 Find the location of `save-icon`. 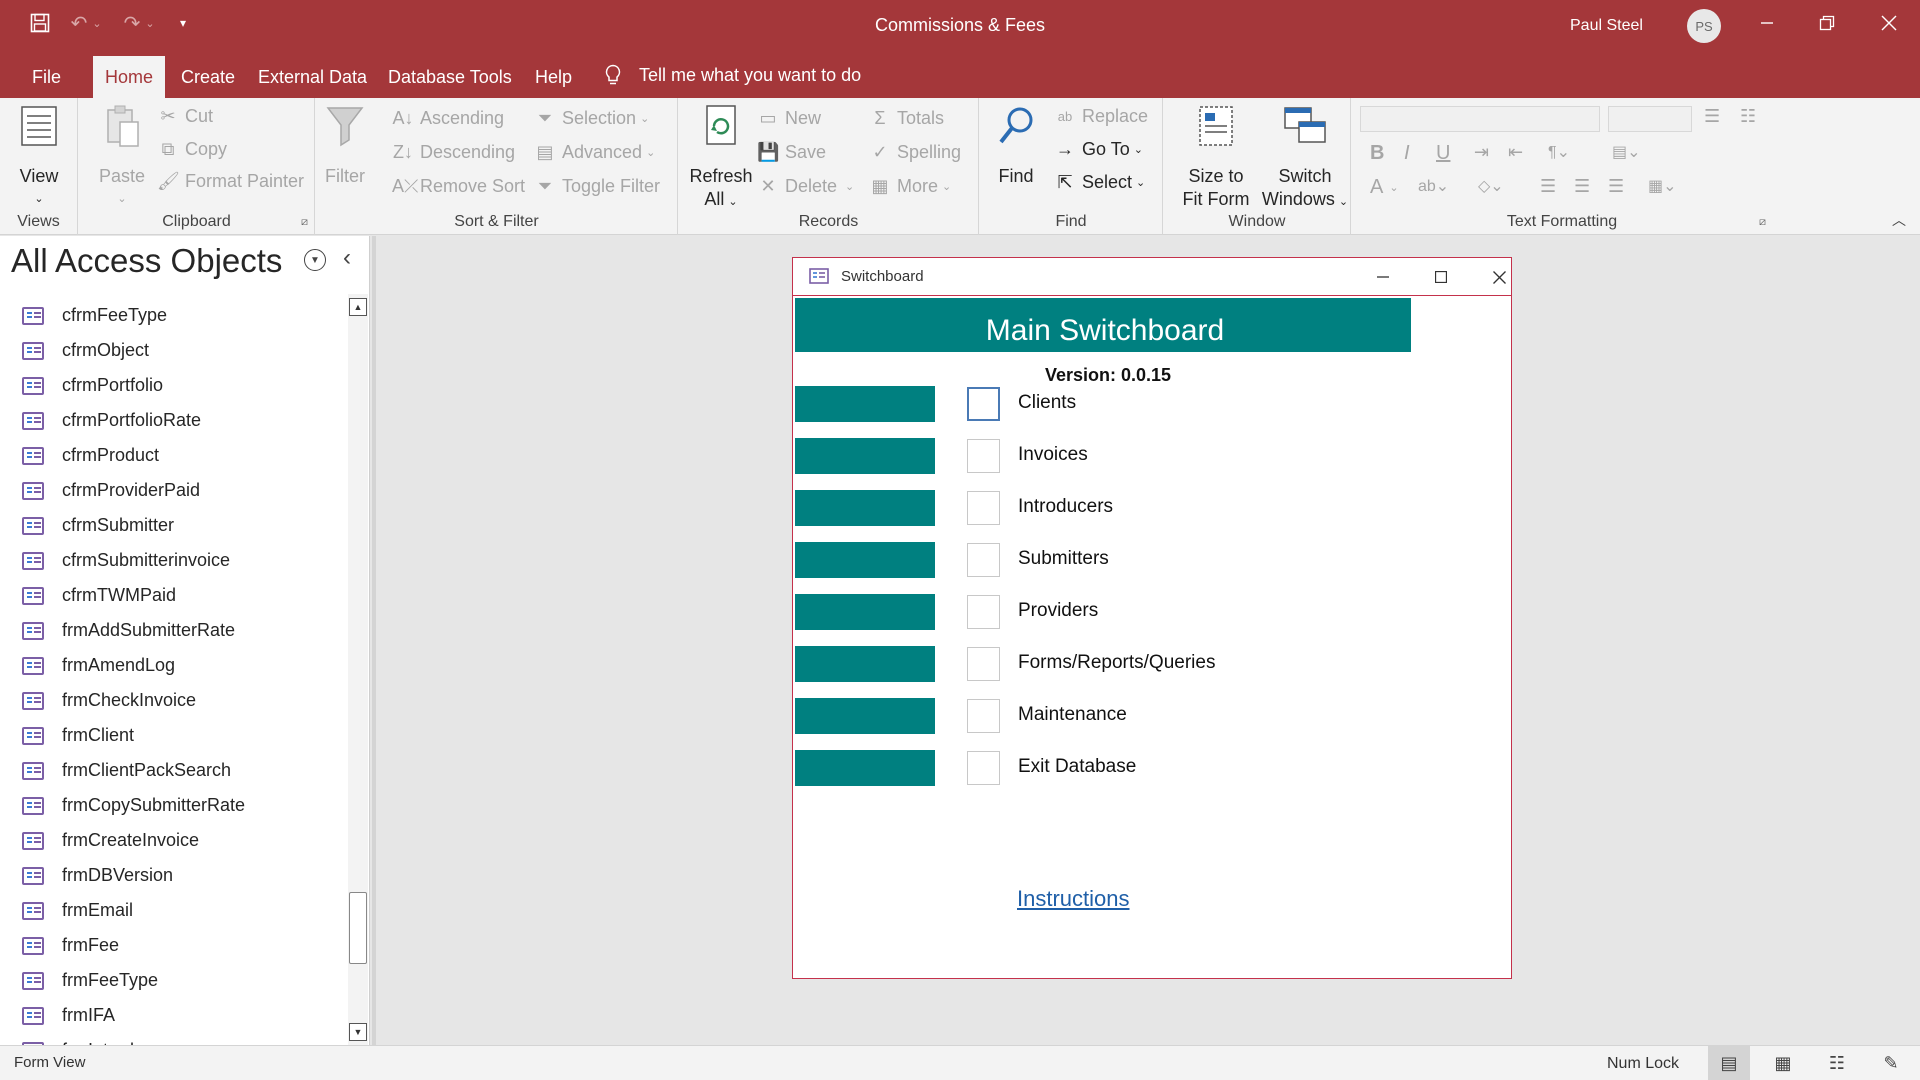

save-icon is located at coordinates (40, 23).